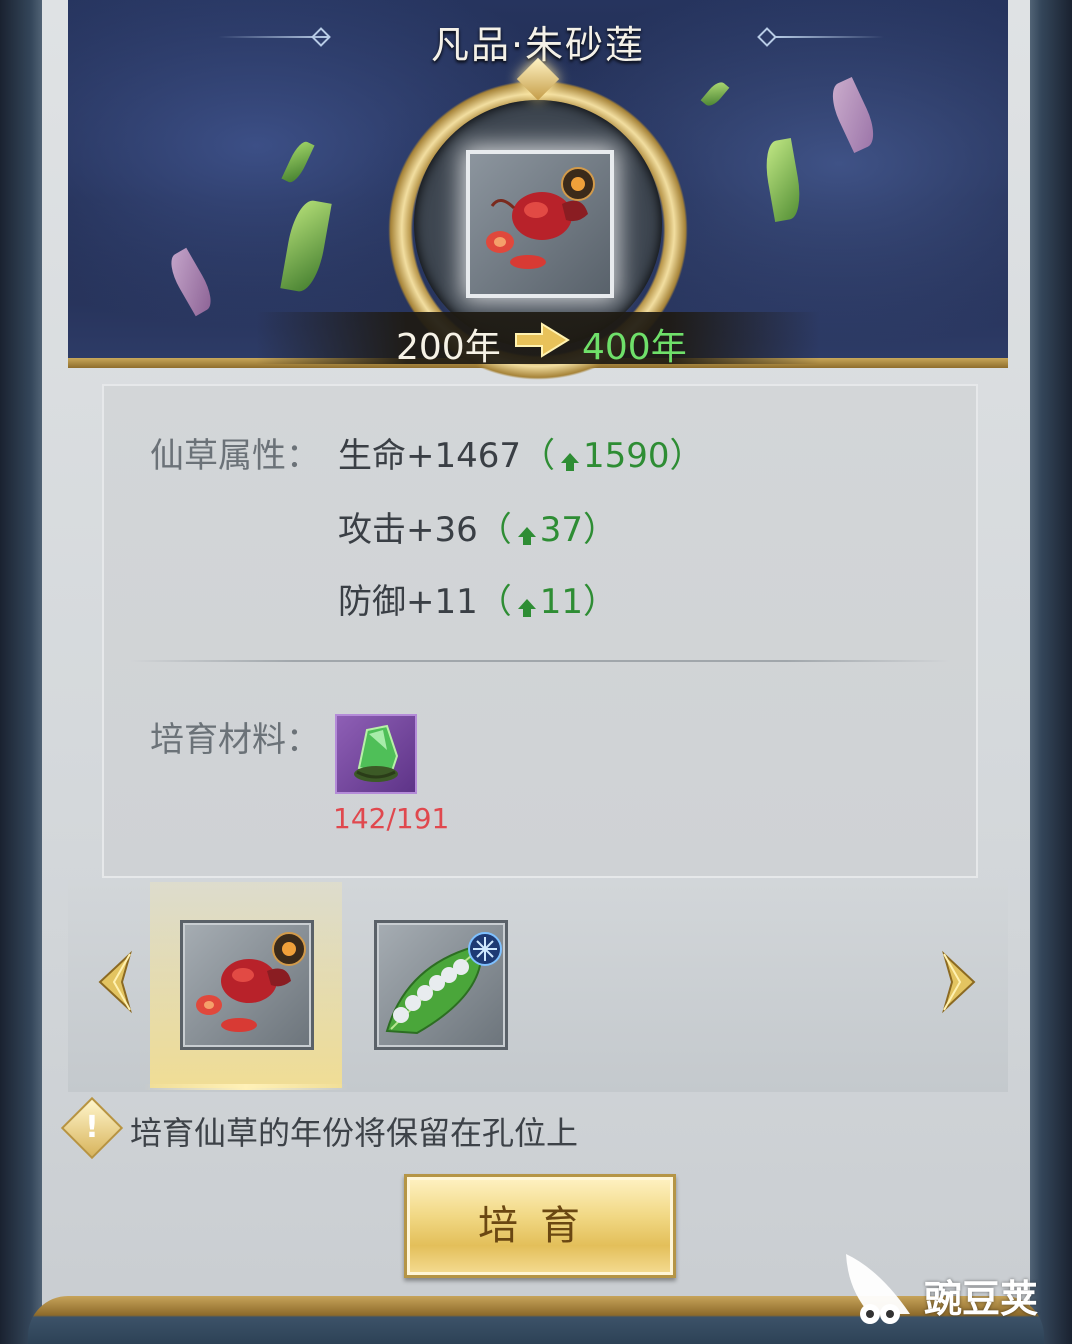  I want to click on green-jade-stone-icon, so click(376, 753).